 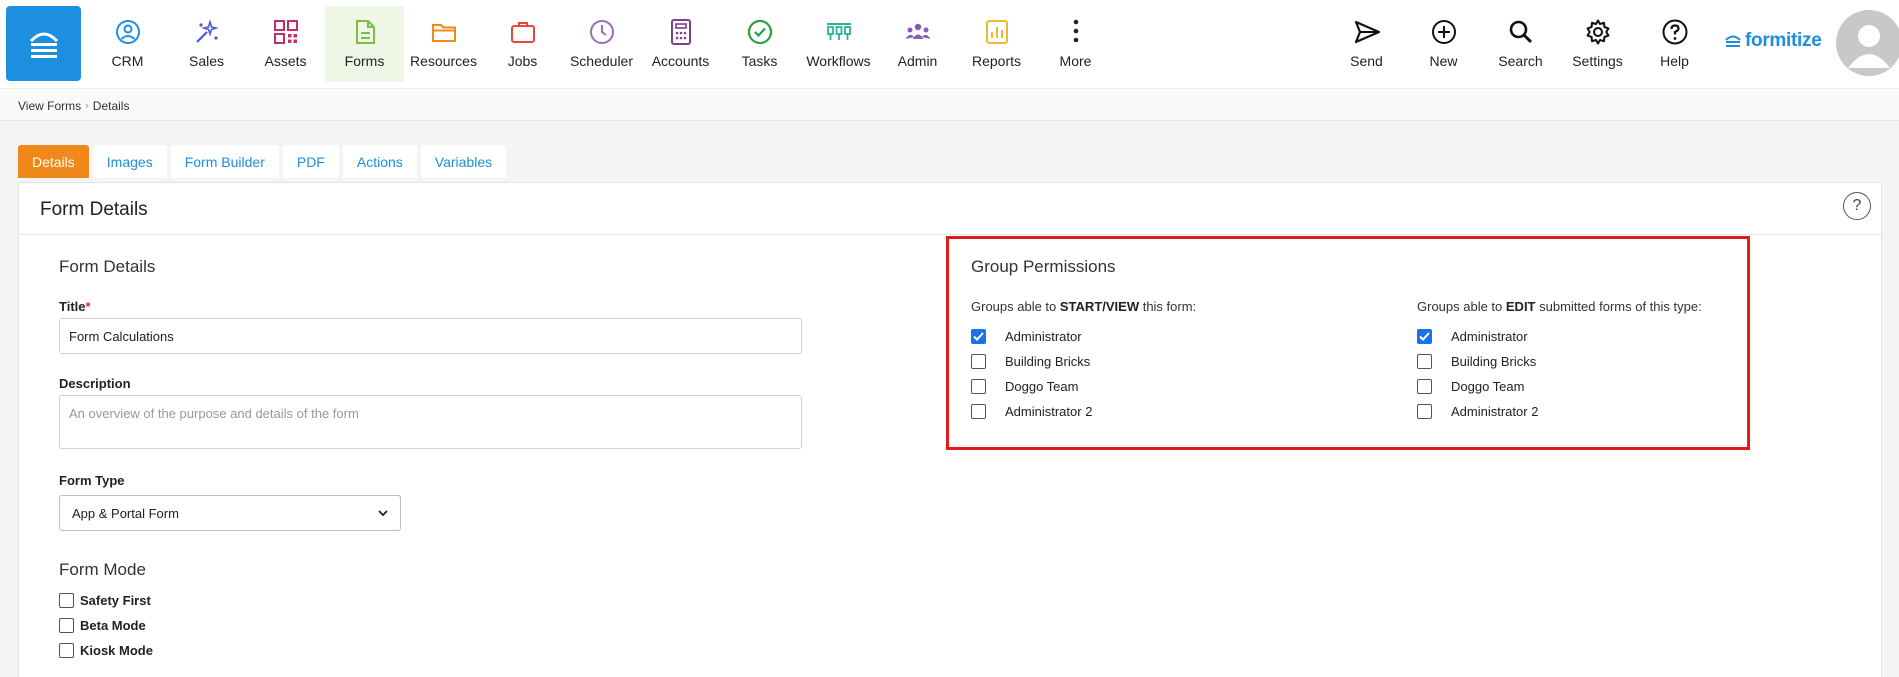 I want to click on clock-icon, so click(x=601, y=32).